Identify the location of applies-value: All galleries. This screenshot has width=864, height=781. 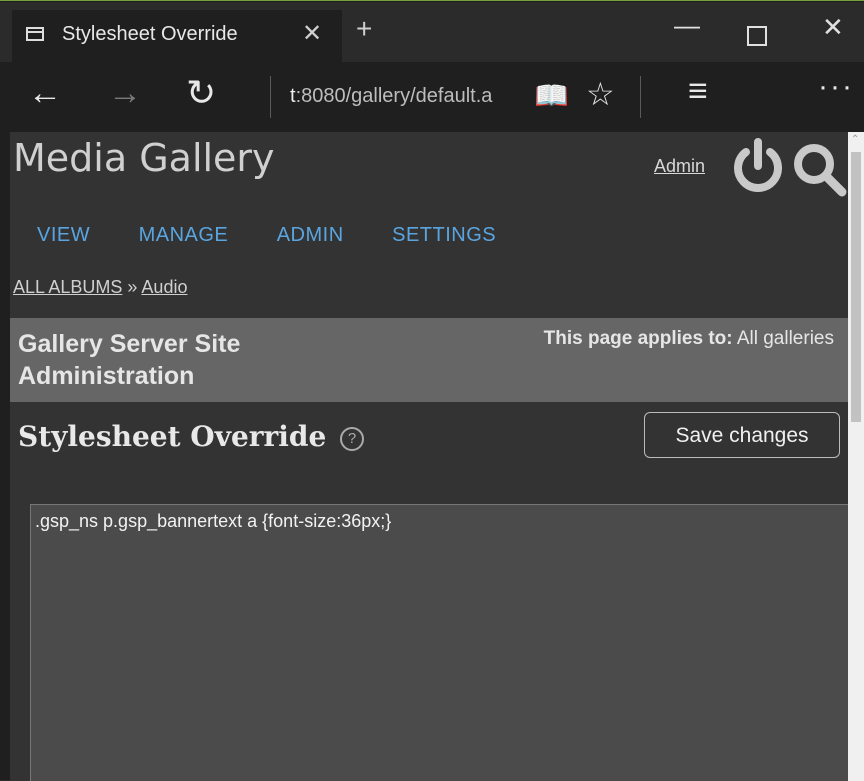
(783, 338).